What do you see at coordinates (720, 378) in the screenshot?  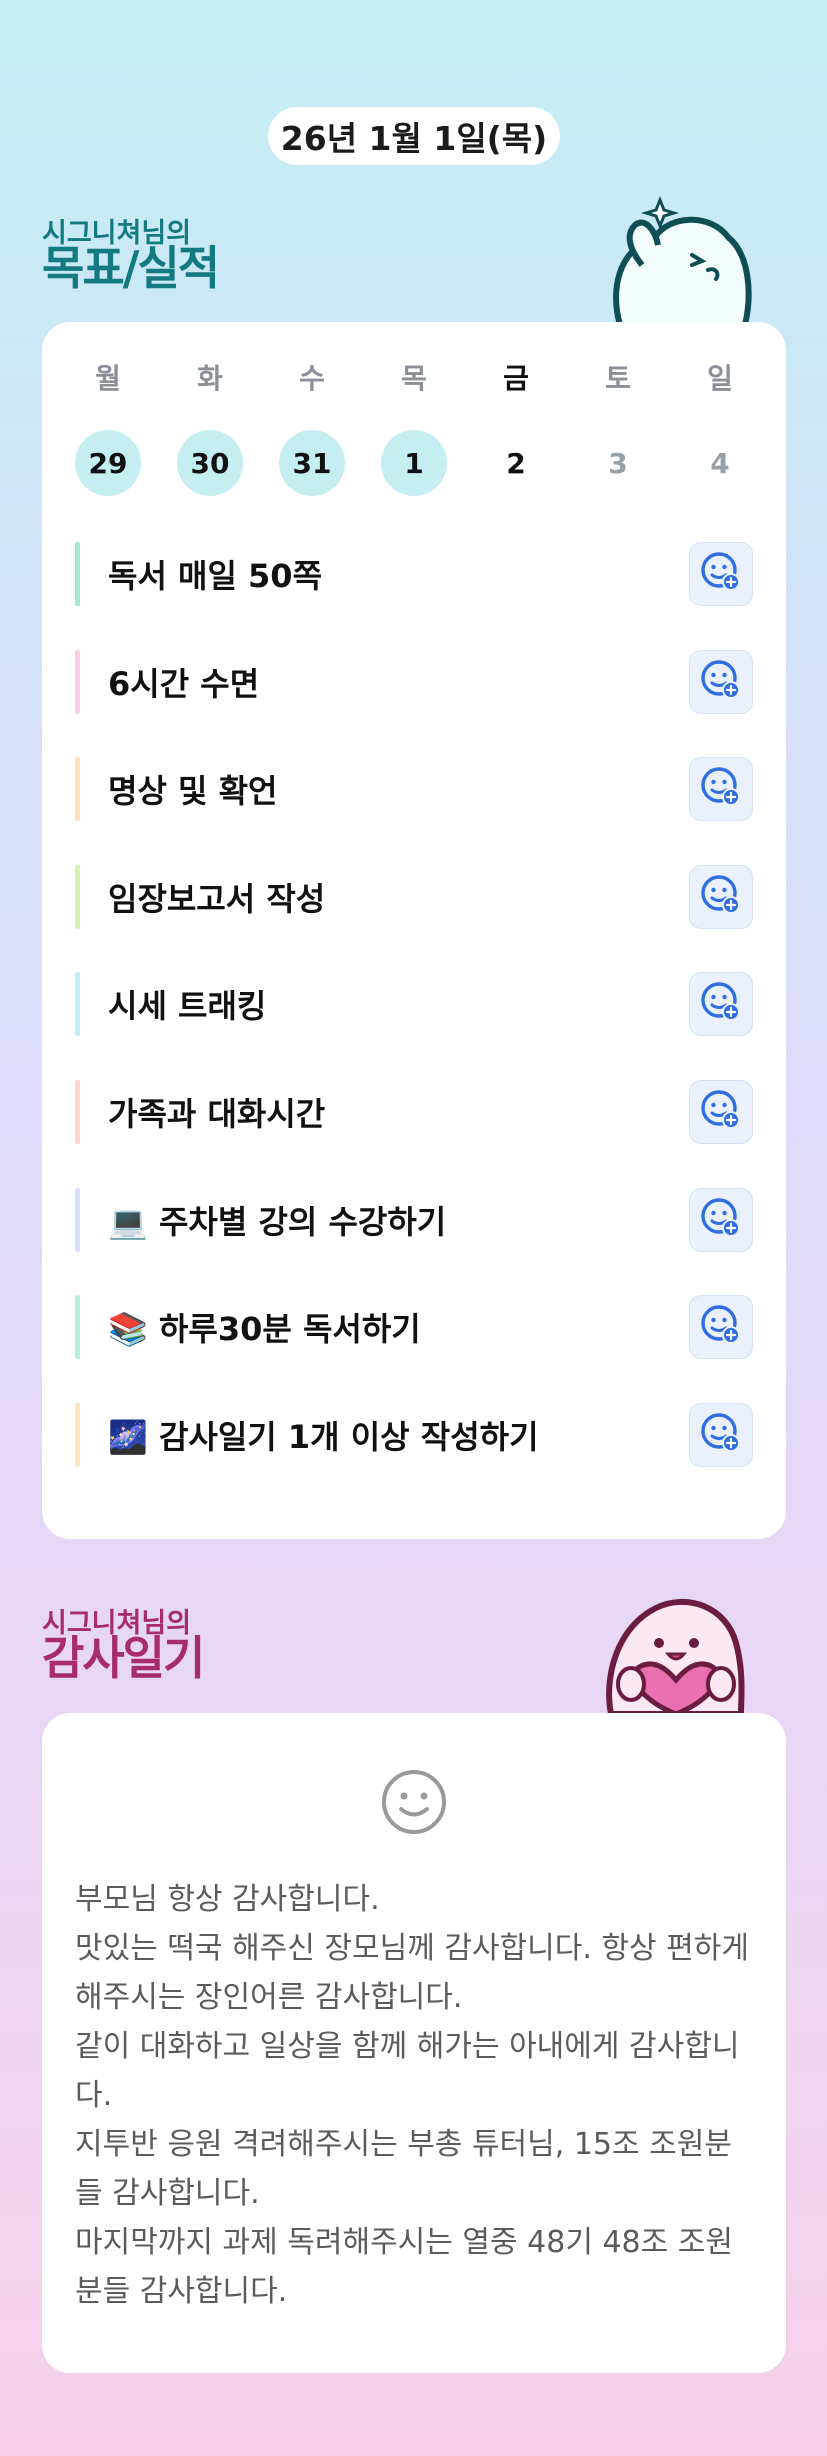 I see `day-name-sun: 일` at bounding box center [720, 378].